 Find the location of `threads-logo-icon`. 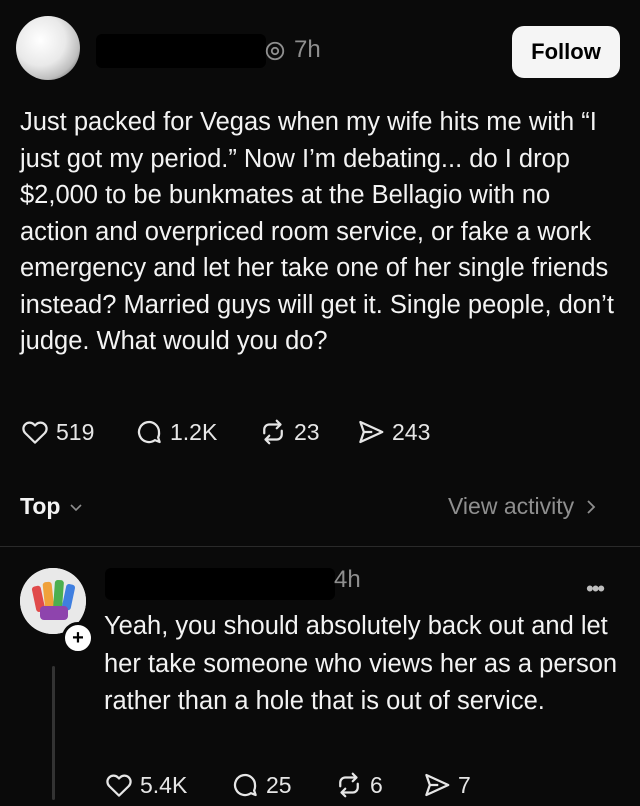

threads-logo-icon is located at coordinates (275, 51).